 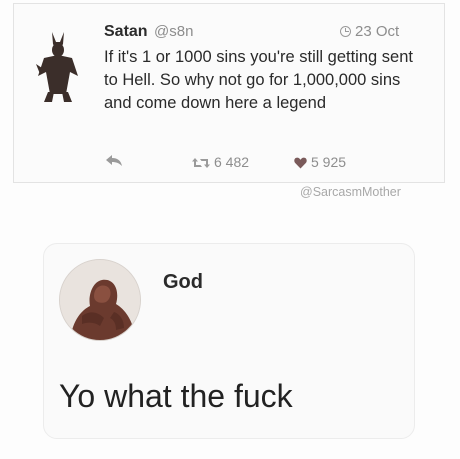 I want to click on god-name: God, so click(x=183, y=282).